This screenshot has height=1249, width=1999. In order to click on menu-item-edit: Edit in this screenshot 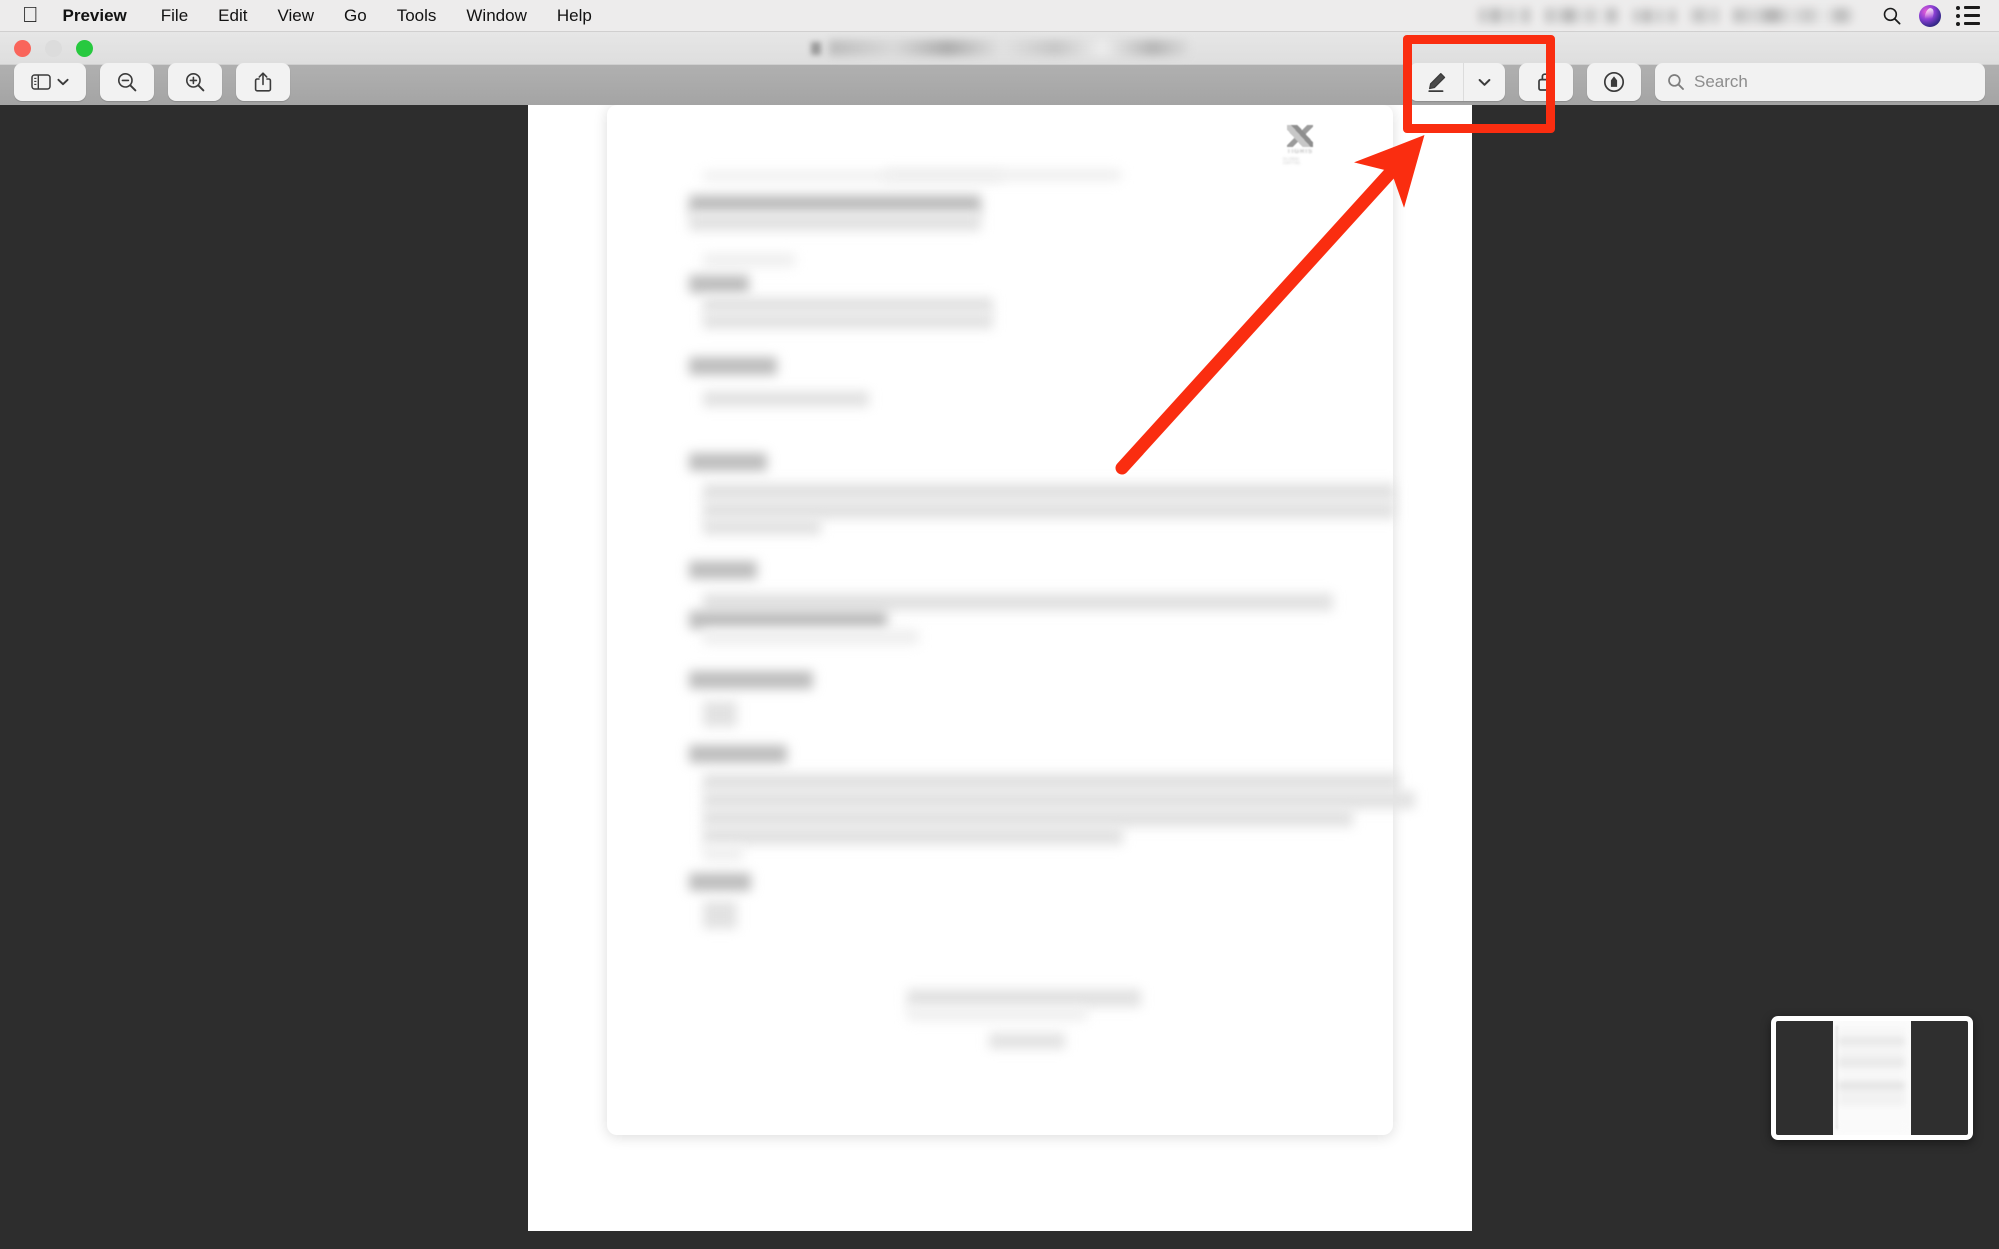, I will do `click(232, 16)`.